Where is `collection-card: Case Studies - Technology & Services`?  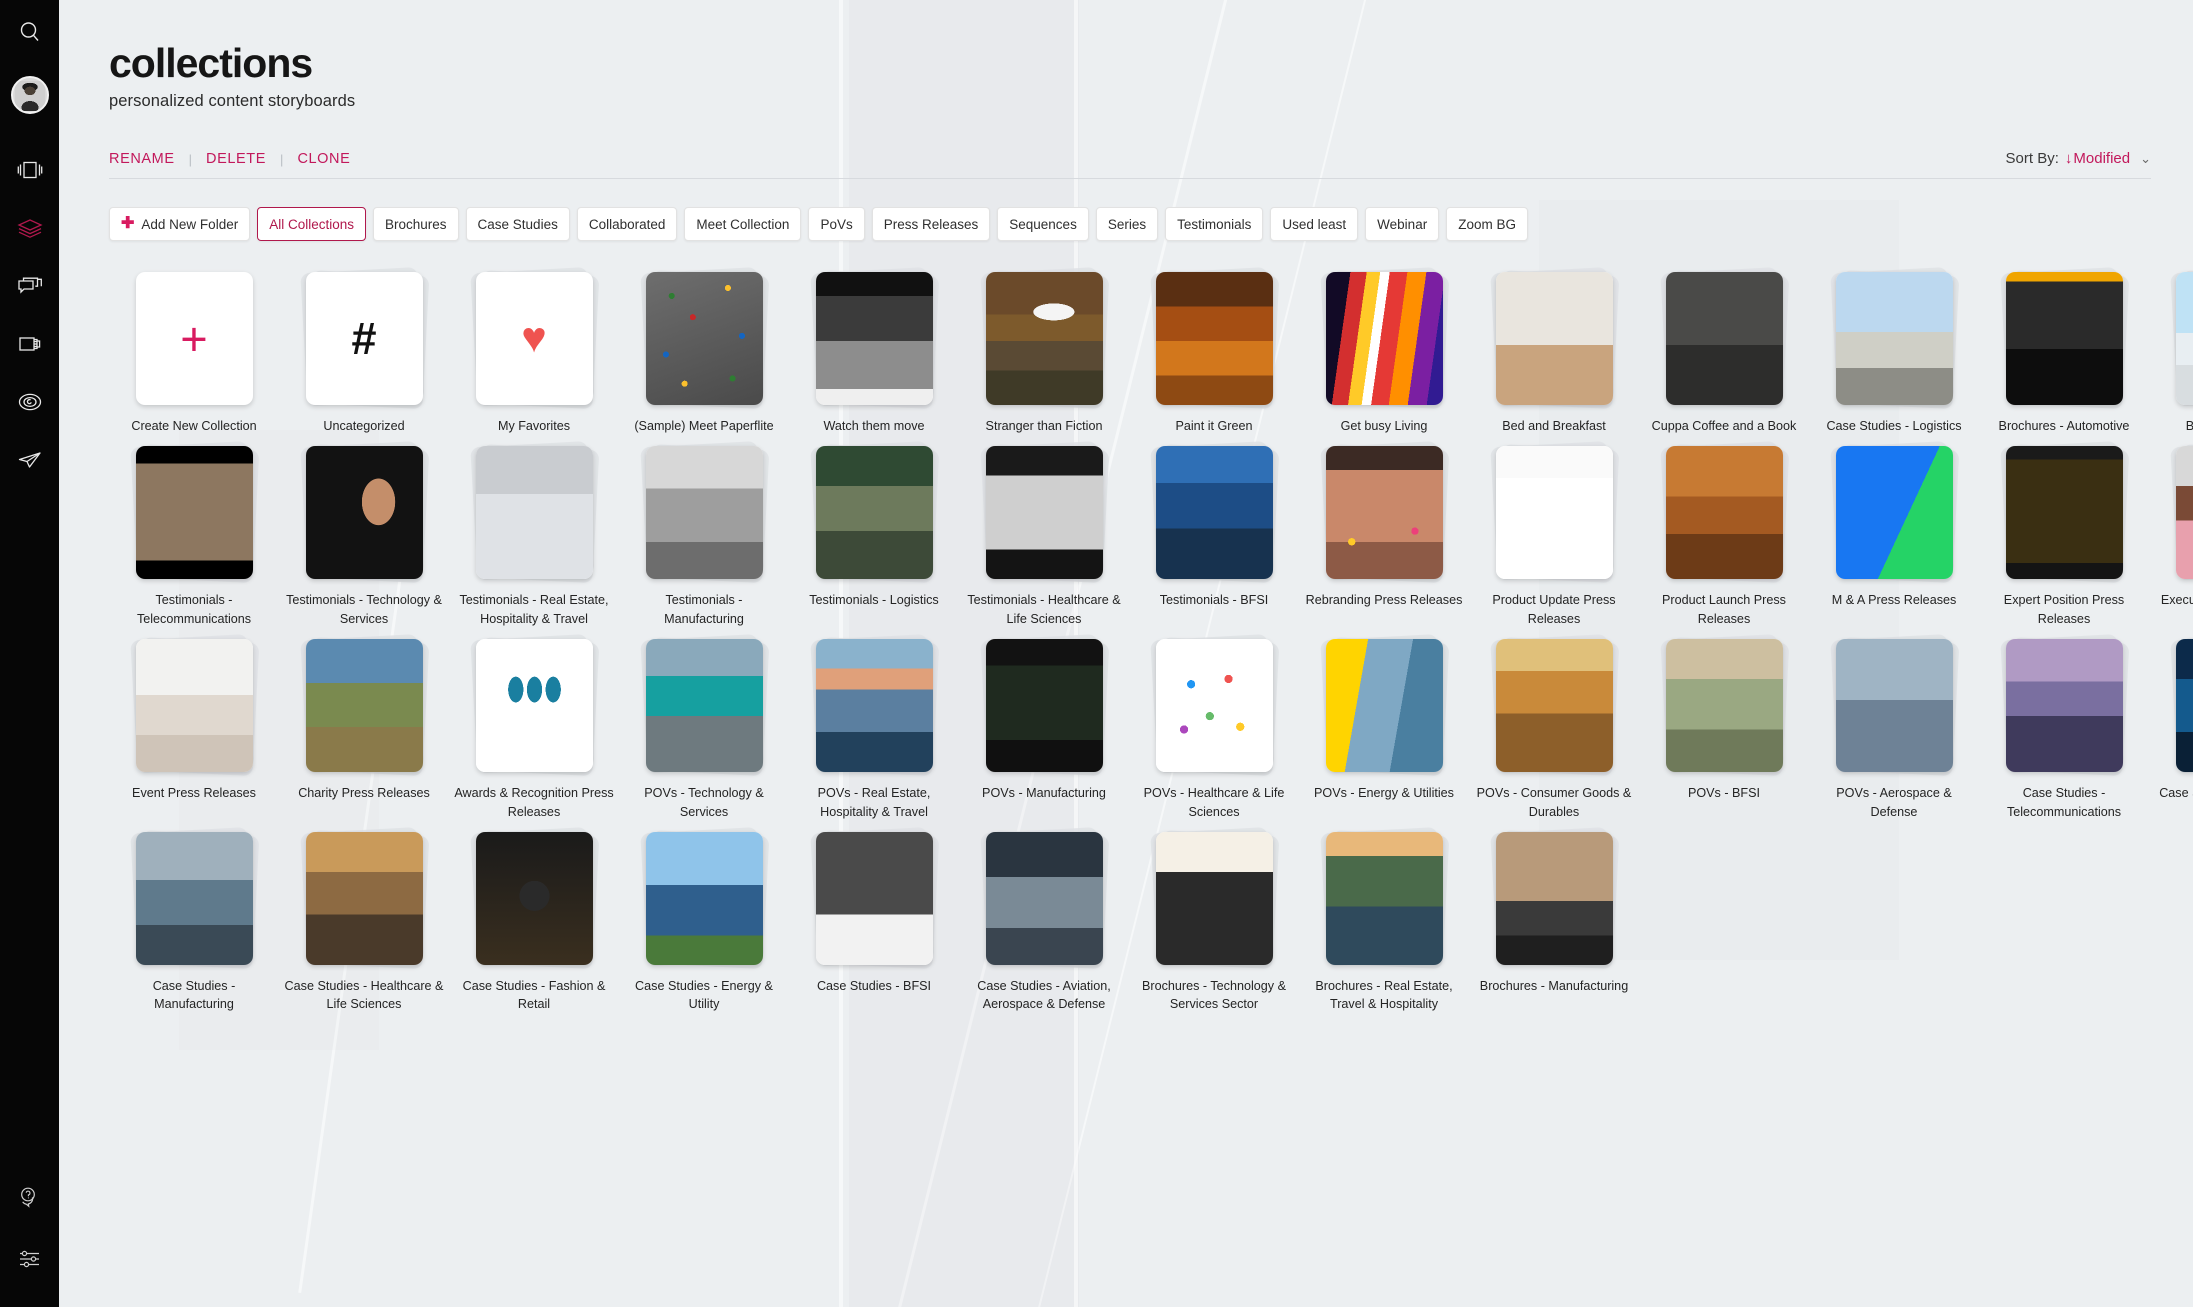 collection-card: Case Studies - Technology & Services is located at coordinates (2171, 727).